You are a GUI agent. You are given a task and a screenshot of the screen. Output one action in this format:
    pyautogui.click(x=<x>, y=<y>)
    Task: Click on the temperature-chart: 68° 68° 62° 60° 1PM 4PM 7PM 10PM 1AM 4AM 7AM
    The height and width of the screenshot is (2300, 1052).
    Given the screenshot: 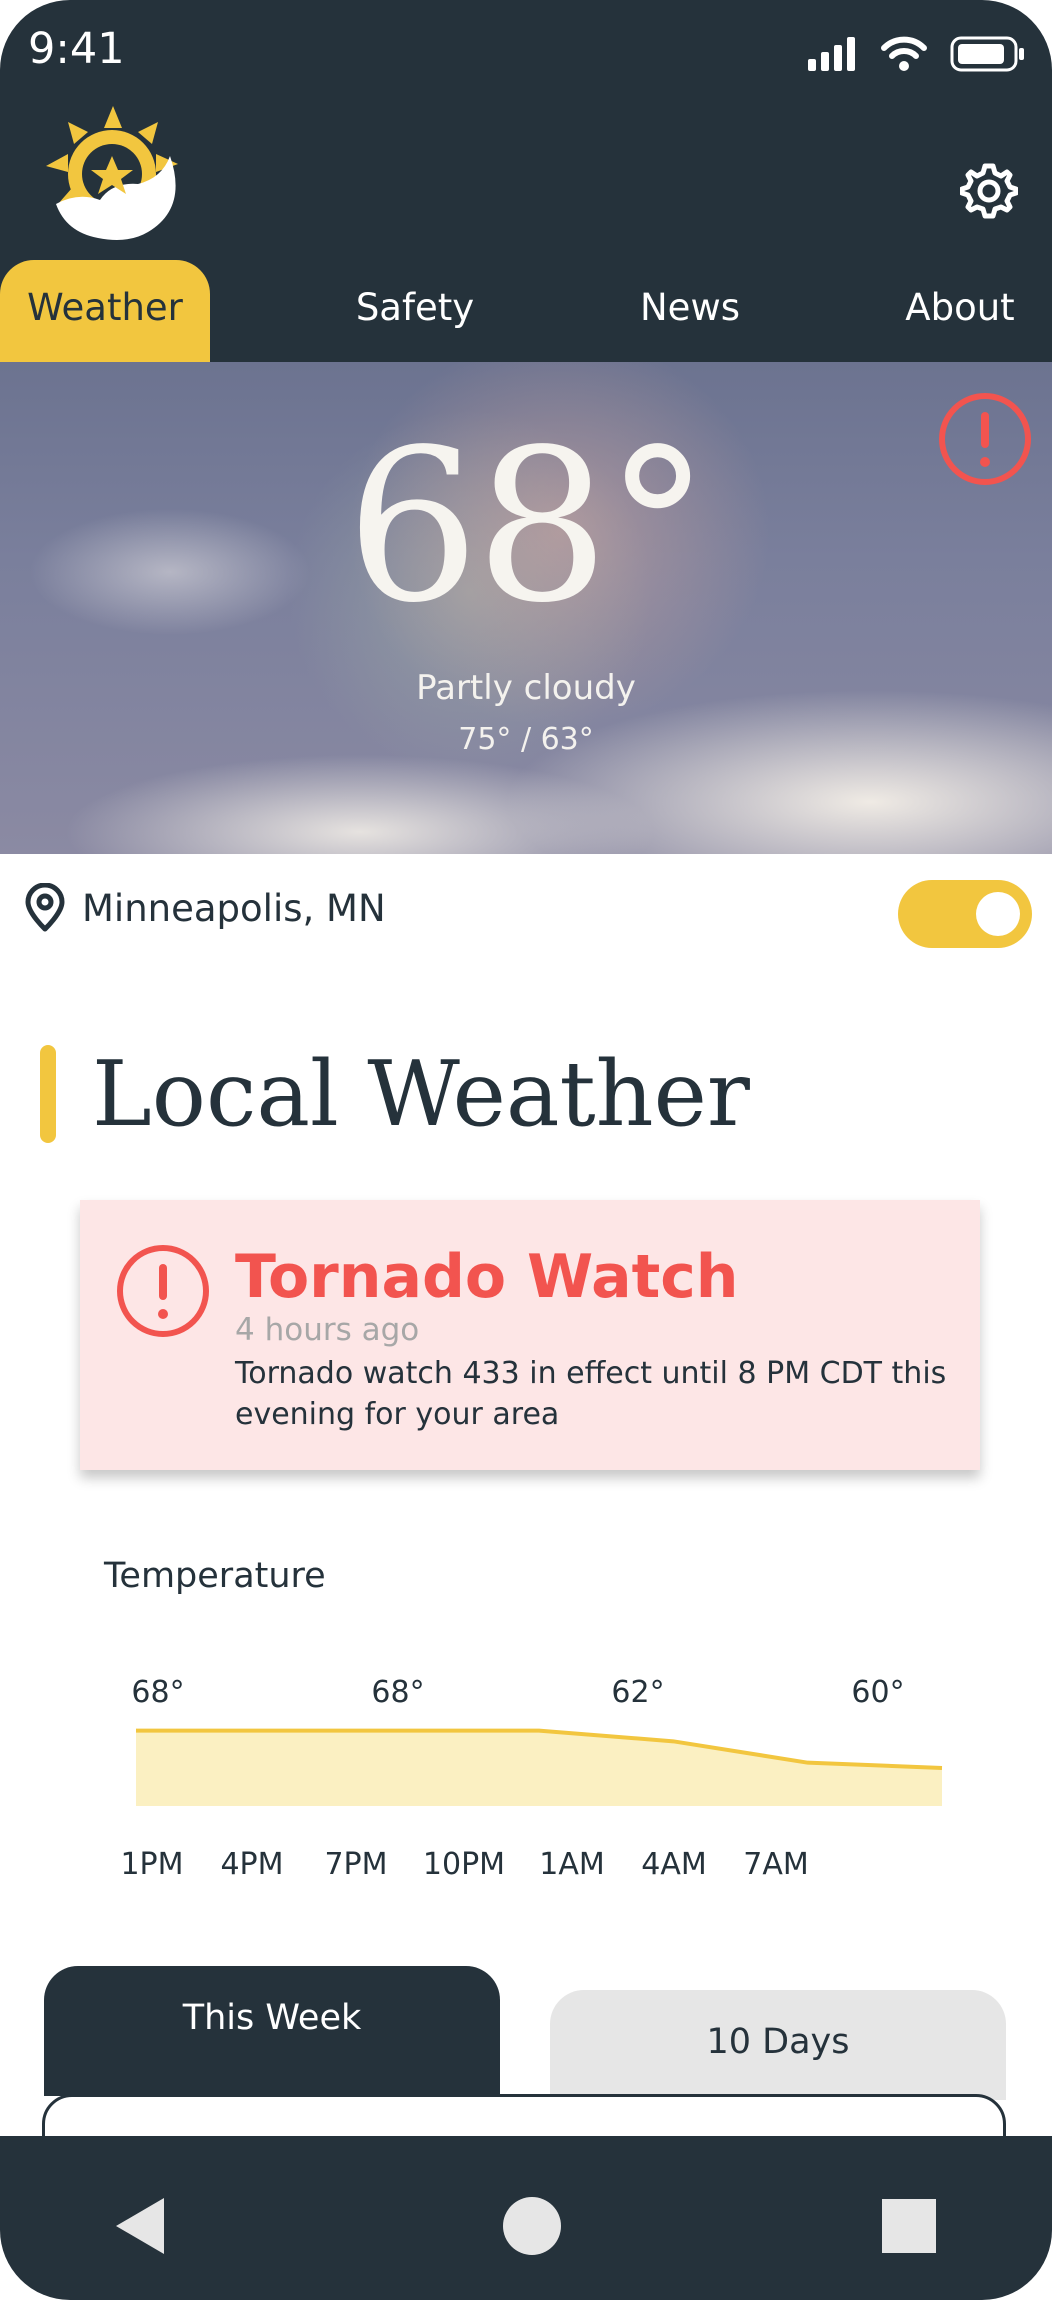 What is the action you would take?
    pyautogui.click(x=531, y=1778)
    